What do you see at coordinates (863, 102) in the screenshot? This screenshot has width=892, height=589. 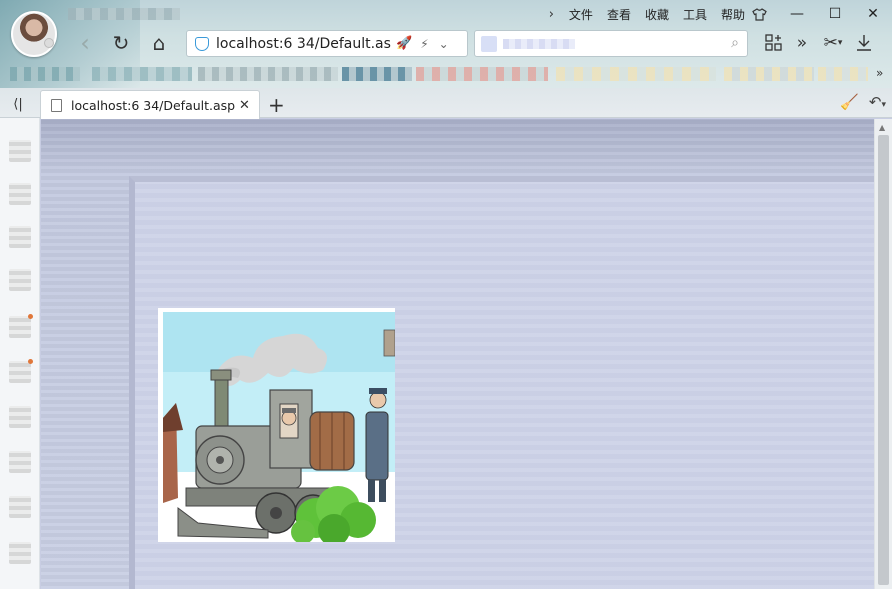 I see `tab-strip-actions: 🧹 ↶▾` at bounding box center [863, 102].